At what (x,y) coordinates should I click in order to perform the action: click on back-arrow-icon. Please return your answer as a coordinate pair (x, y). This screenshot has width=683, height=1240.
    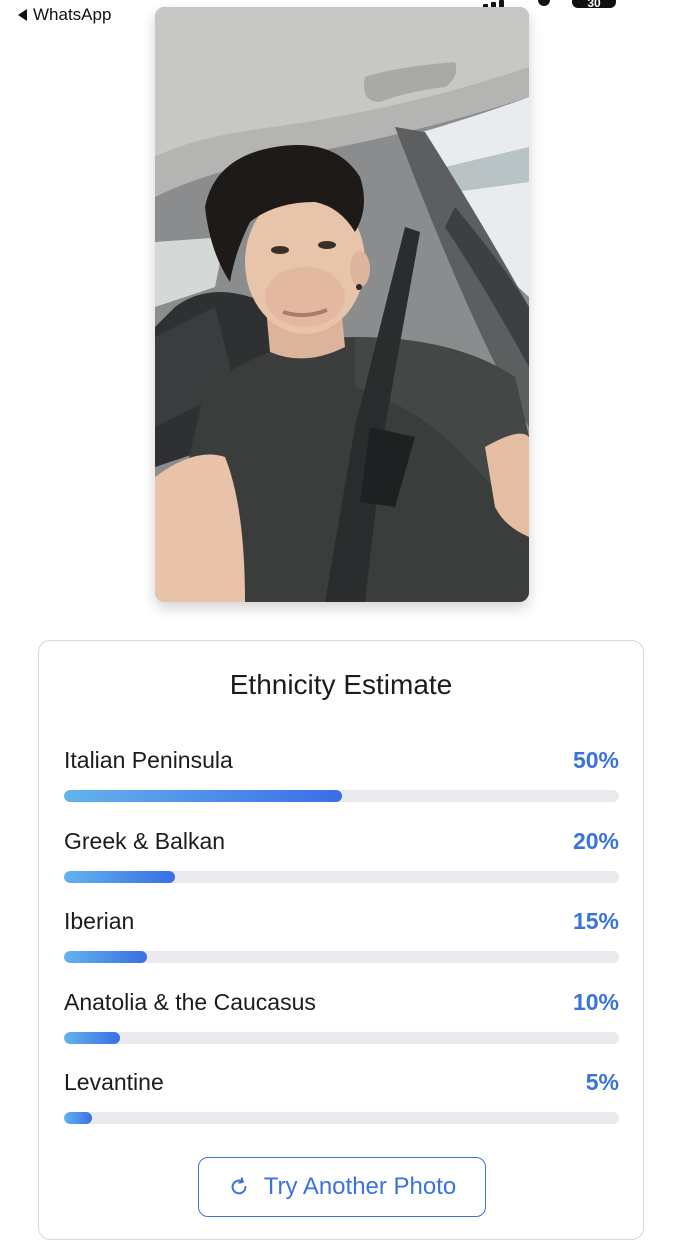
    Looking at the image, I should click on (22, 15).